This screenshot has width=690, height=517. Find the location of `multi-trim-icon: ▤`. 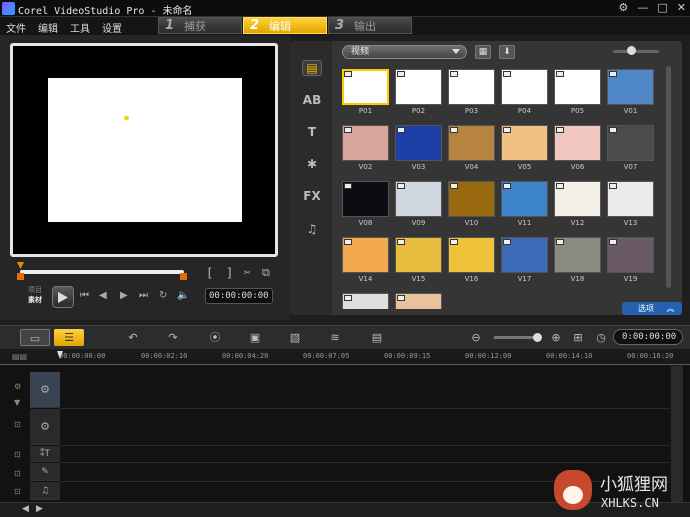

multi-trim-icon: ▤ is located at coordinates (377, 337).